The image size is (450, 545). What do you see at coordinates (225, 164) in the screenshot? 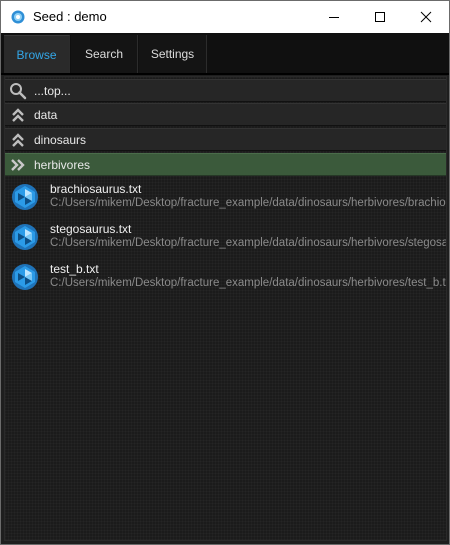
I see `nav-row-herbivores: herbivores` at bounding box center [225, 164].